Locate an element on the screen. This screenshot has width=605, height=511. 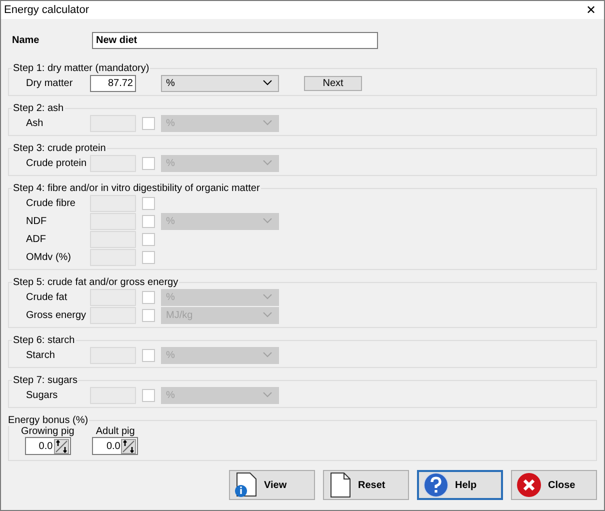
group-title: Step 2: ash is located at coordinates (38, 108).